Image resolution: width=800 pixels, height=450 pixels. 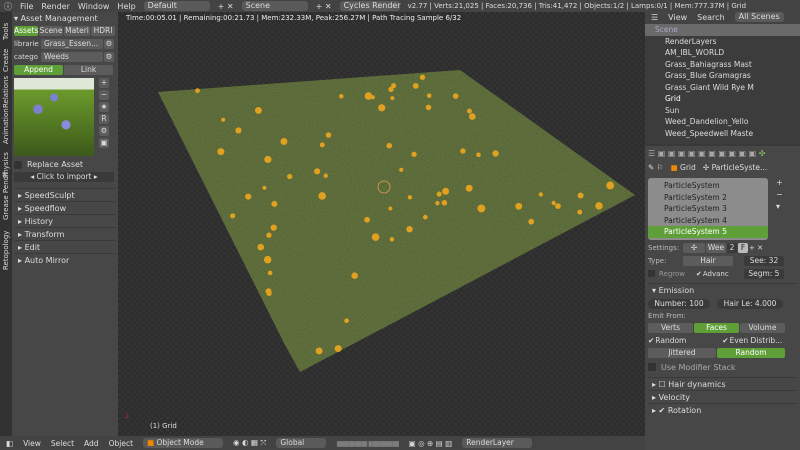 I want to click on outliner-display-select: All Scenes, so click(x=759, y=17).